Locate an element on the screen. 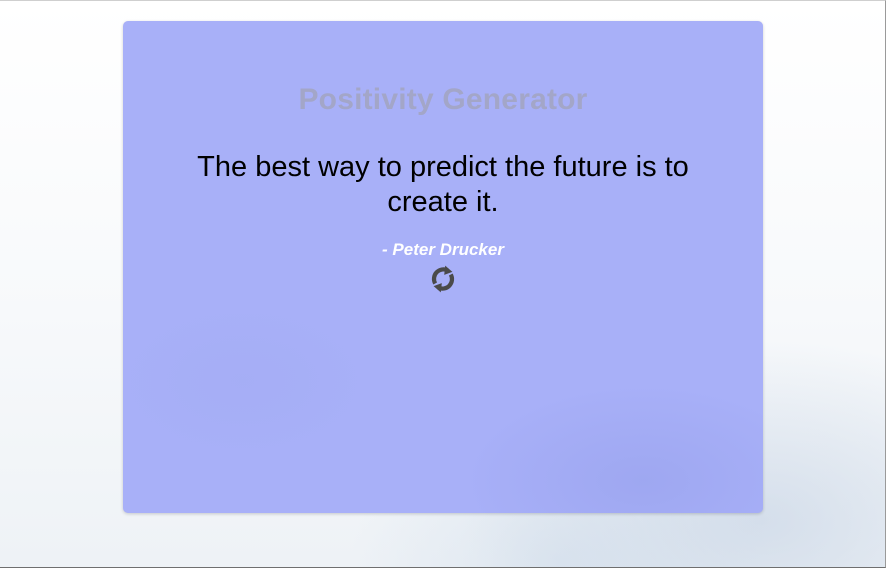  new-quote-button is located at coordinates (443, 279).